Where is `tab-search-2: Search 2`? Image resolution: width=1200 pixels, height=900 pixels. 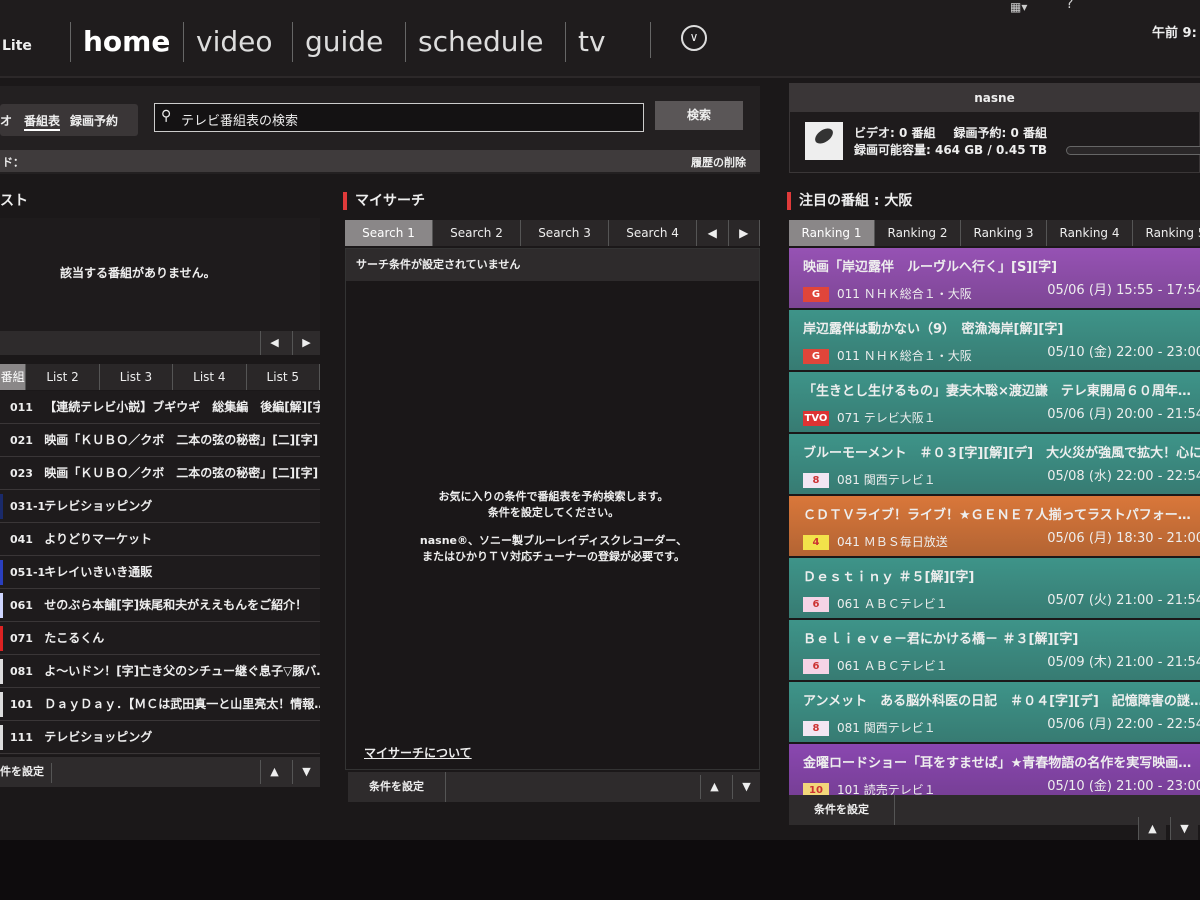
tab-search-2: Search 2 is located at coordinates (477, 233).